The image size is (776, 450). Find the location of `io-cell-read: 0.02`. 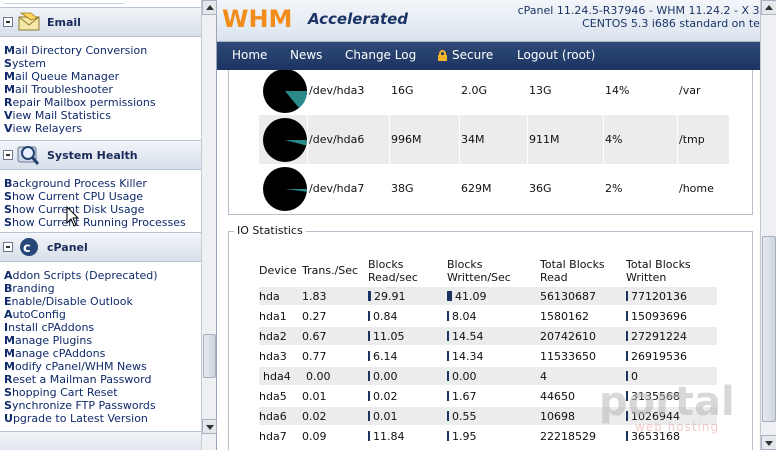

io-cell-read: 0.02 is located at coordinates (385, 396).